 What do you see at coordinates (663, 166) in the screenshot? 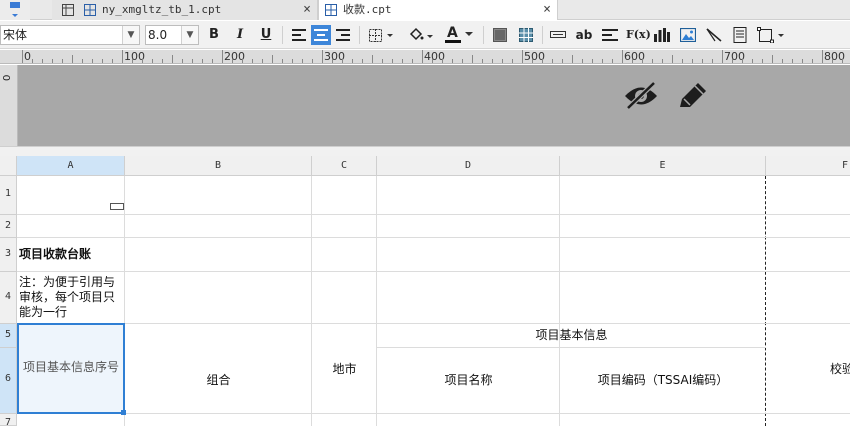
I see `column-header-e: E` at bounding box center [663, 166].